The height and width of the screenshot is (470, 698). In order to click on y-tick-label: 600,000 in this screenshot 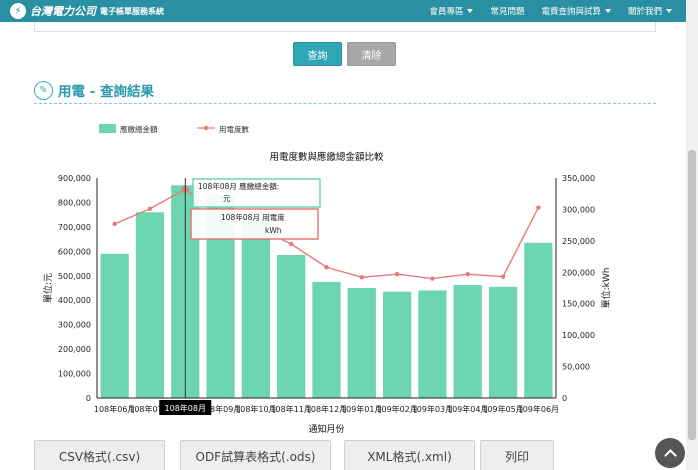, I will do `click(74, 251)`.